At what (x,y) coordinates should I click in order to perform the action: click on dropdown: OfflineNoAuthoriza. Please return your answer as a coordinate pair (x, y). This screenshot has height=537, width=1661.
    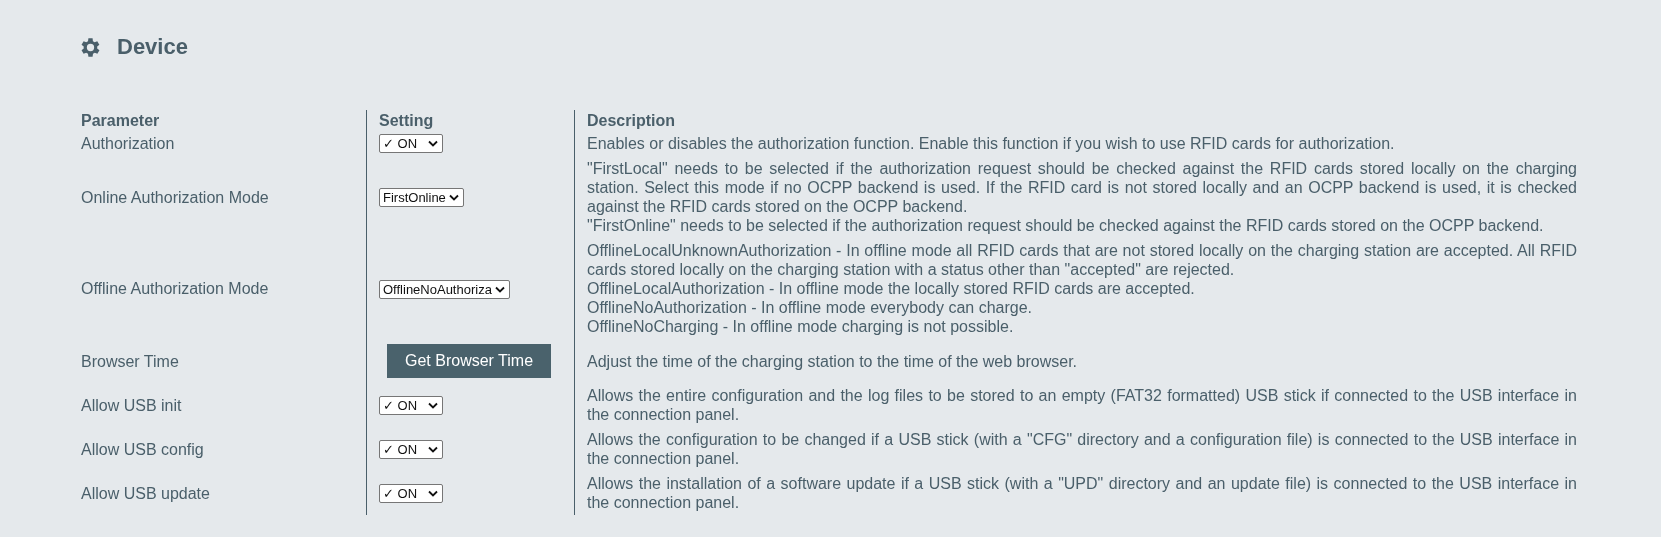
    Looking at the image, I should click on (444, 289).